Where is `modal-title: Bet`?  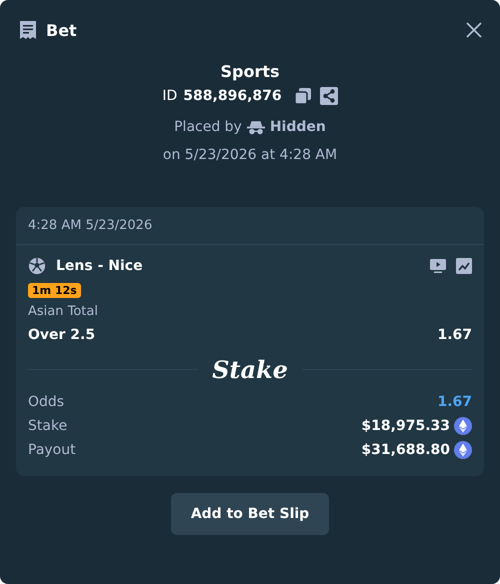 modal-title: Bet is located at coordinates (61, 30).